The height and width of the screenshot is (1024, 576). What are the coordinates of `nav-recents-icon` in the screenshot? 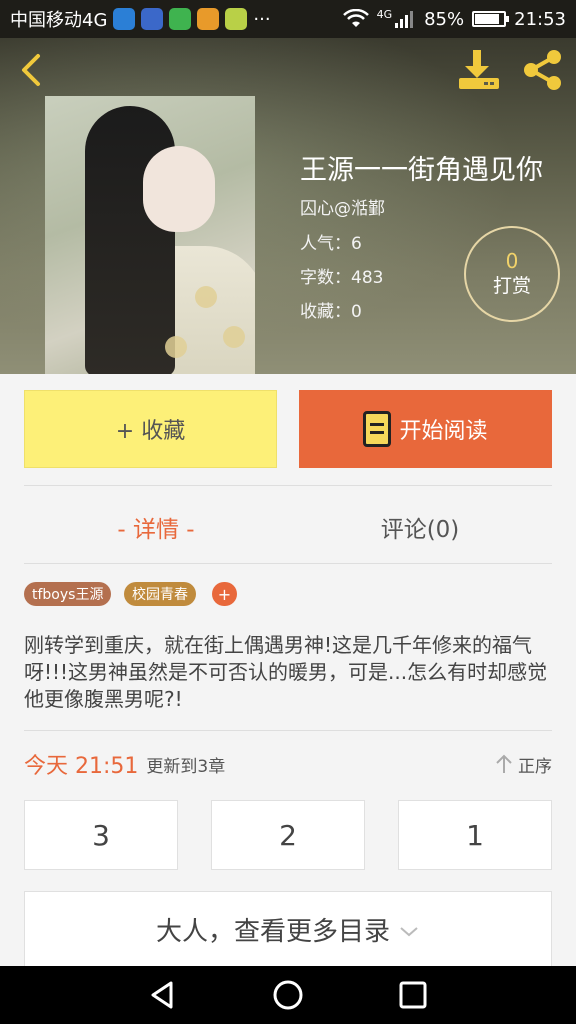 It's located at (413, 995).